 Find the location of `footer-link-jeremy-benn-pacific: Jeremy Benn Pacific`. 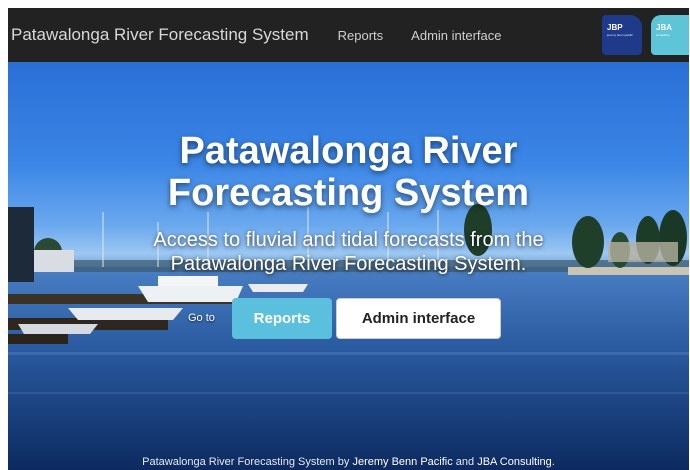

footer-link-jeremy-benn-pacific: Jeremy Benn Pacific is located at coordinates (402, 462).